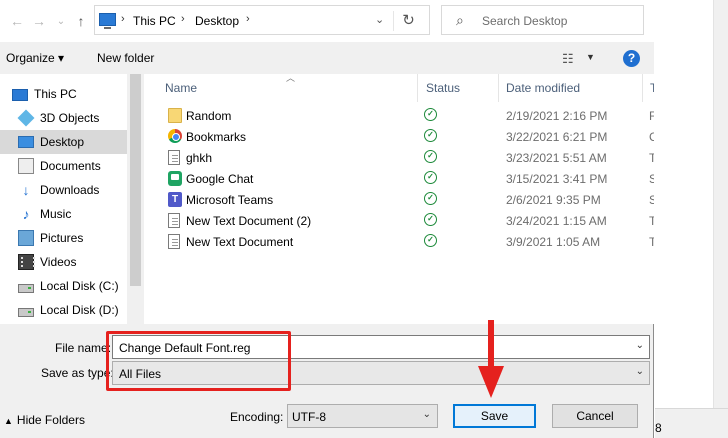 This screenshot has width=728, height=438. What do you see at coordinates (652, 88) in the screenshot?
I see `column-header-type: T` at bounding box center [652, 88].